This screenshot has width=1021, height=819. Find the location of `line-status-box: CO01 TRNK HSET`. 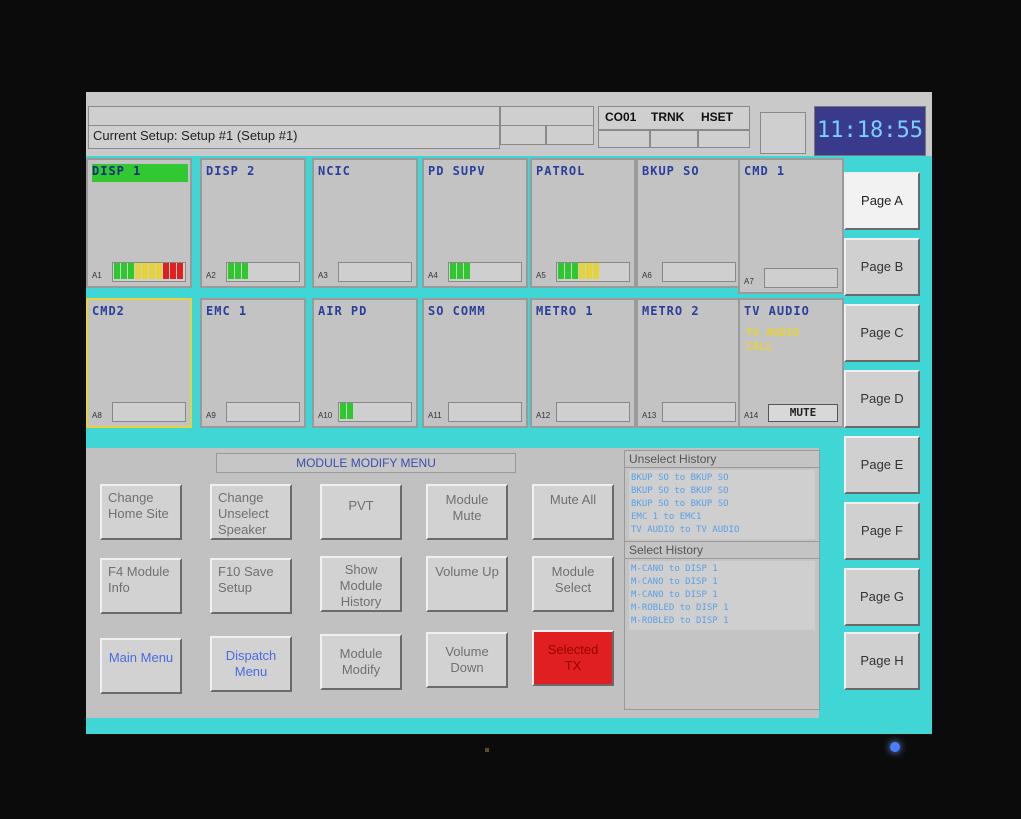

line-status-box: CO01 TRNK HSET is located at coordinates (674, 118).